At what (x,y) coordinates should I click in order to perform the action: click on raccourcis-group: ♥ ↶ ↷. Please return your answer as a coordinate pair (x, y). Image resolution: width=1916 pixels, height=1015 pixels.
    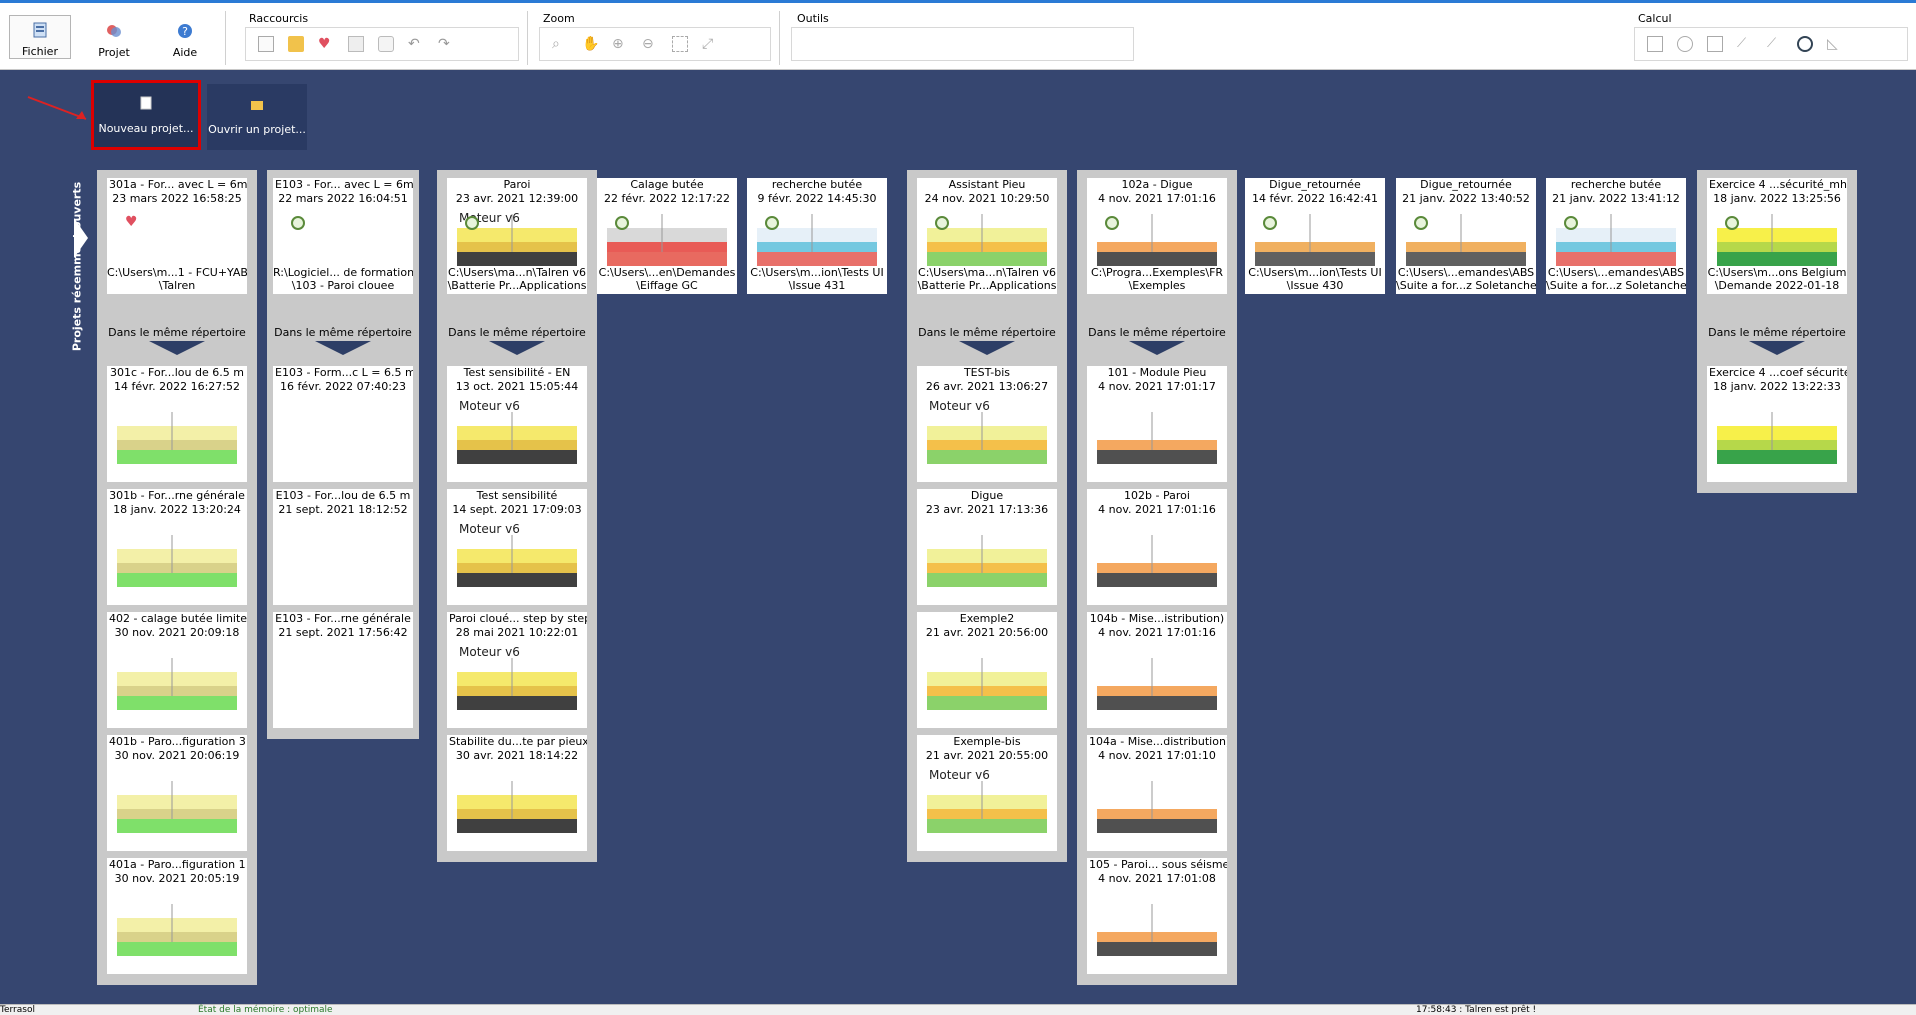
    Looking at the image, I should click on (382, 44).